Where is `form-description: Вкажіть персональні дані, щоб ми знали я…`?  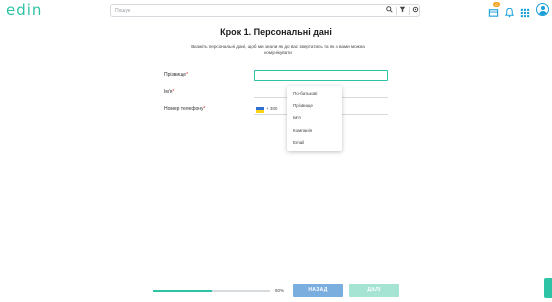 form-description: Вкажіть персональні дані, щоб ми знали я… is located at coordinates (278, 49).